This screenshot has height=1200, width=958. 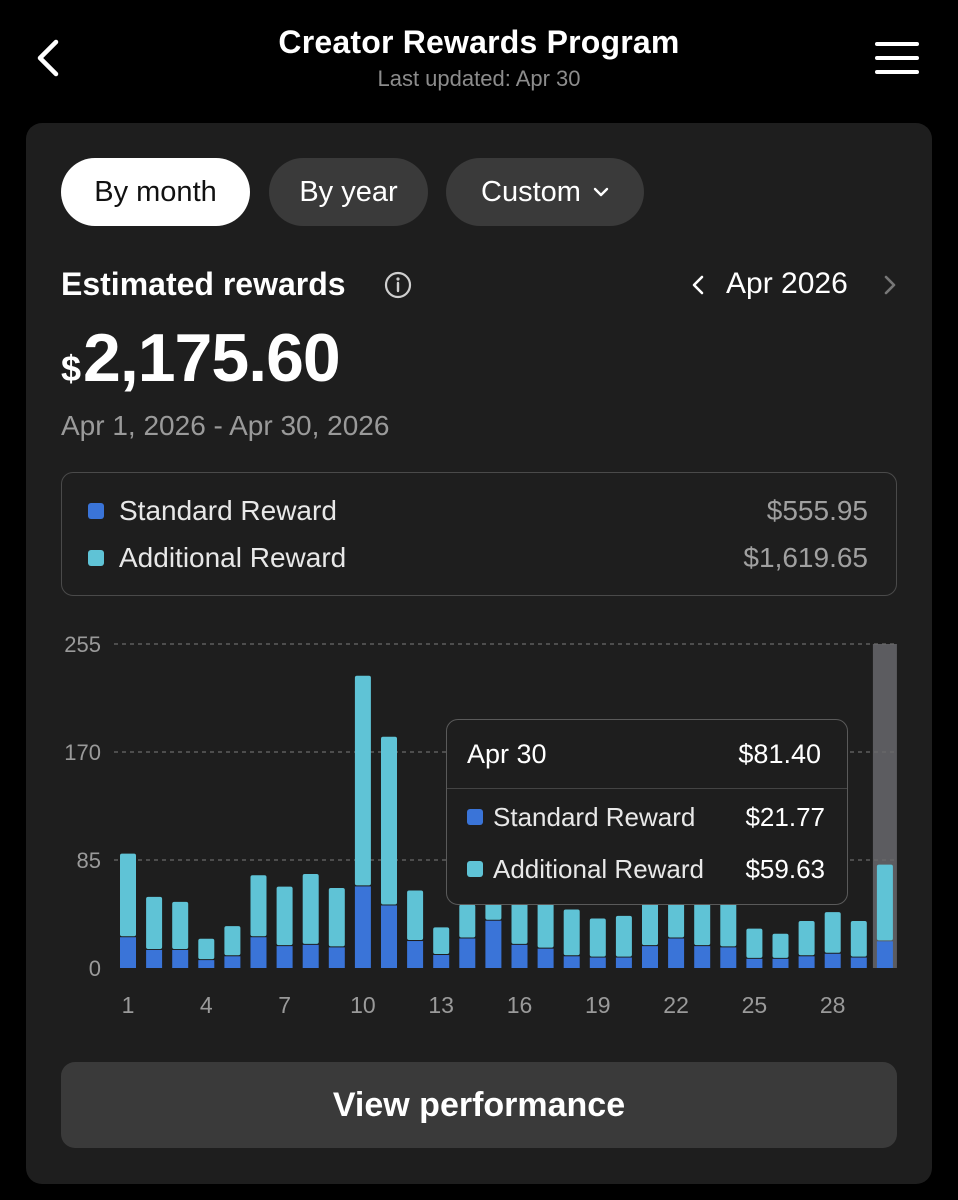 What do you see at coordinates (599, 868) in the screenshot?
I see `tooltip-row-label: Additional Reward` at bounding box center [599, 868].